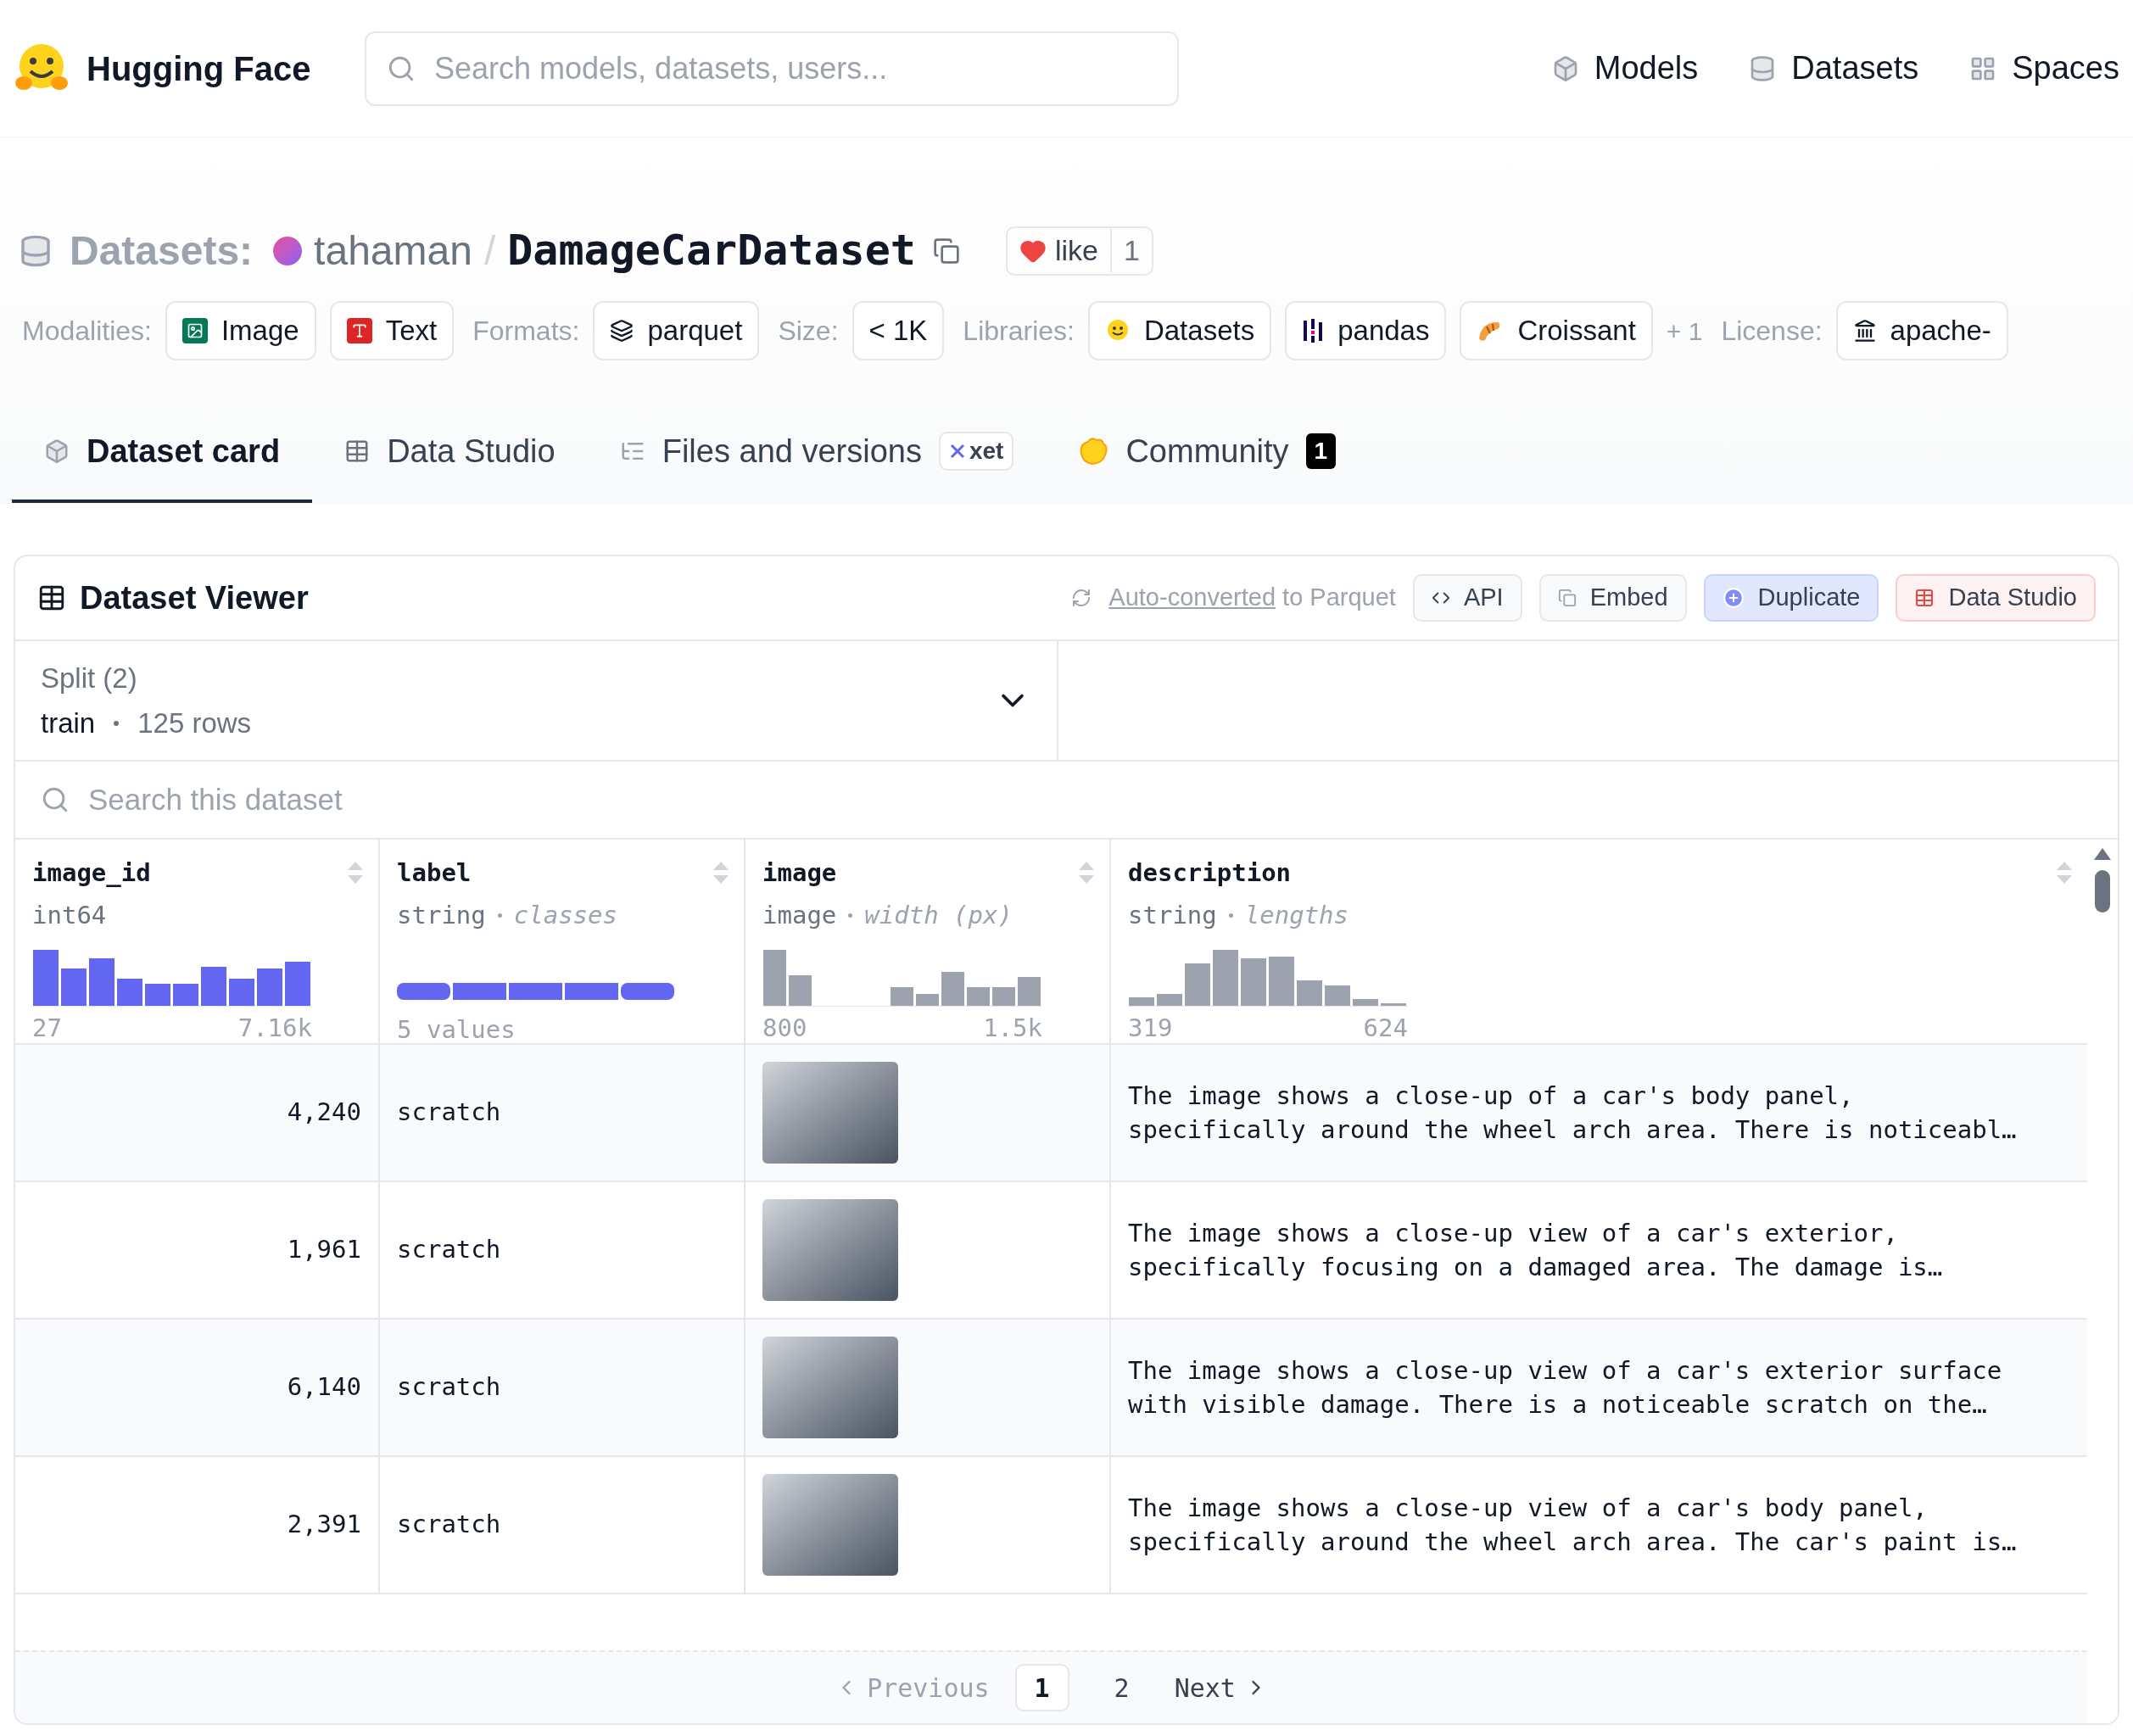 The width and height of the screenshot is (2133, 1736). Describe the element at coordinates (1321, 451) in the screenshot. I see `count-badge: 1` at that location.